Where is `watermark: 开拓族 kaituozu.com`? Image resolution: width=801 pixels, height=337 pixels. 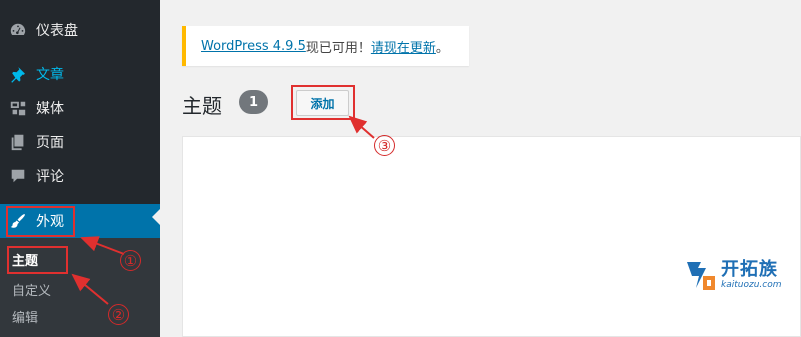
watermark: 开拓族 kaituozu.com is located at coordinates (740, 274).